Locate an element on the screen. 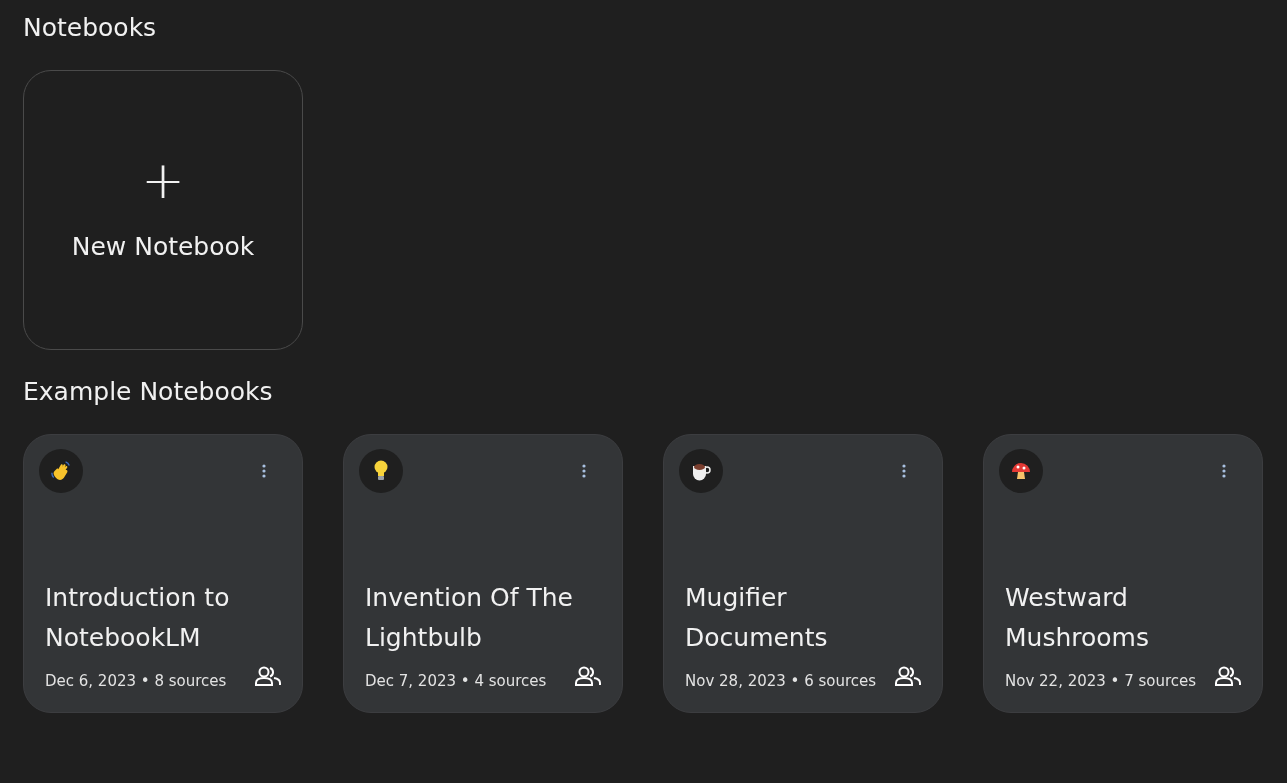 The width and height of the screenshot is (1287, 783). plus-icon: + is located at coordinates (163, 180).